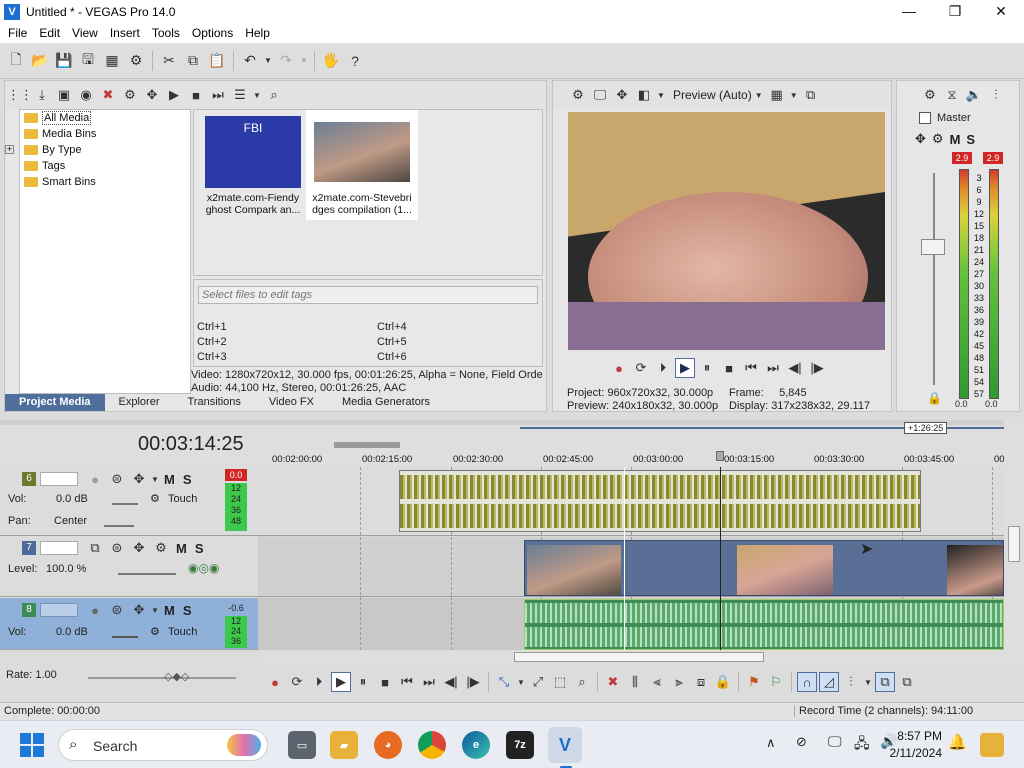  Describe the element at coordinates (720, 456) in the screenshot. I see `playhead-handle` at that location.